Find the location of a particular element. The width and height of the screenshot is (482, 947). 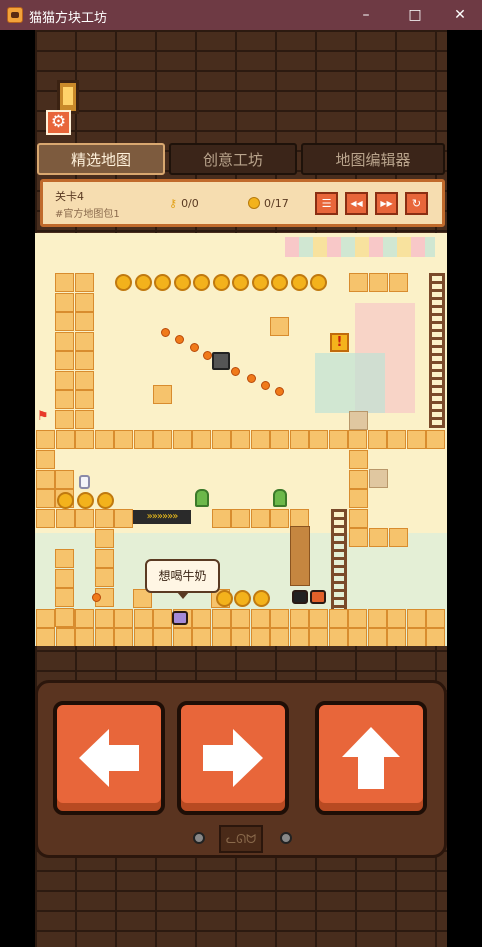

fast-forward-icon: ▶▶ is located at coordinates (386, 203).